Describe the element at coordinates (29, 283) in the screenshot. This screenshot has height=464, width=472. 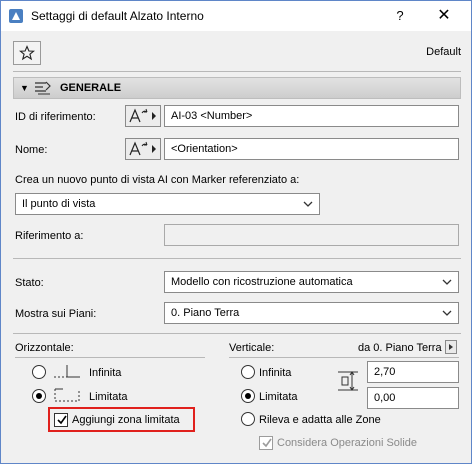
I see `status-label: Stato:` at that location.